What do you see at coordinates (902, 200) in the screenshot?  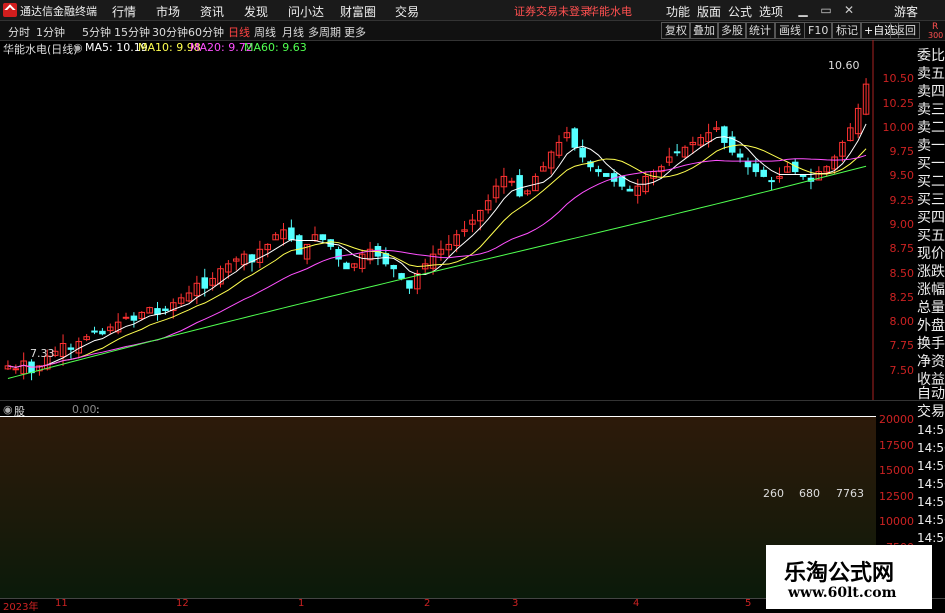 I see `price-tick: 9.25` at bounding box center [902, 200].